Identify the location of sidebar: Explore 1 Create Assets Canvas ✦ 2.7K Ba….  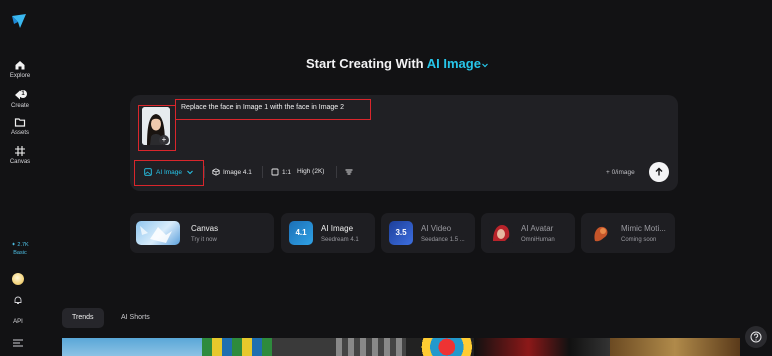
(20, 178).